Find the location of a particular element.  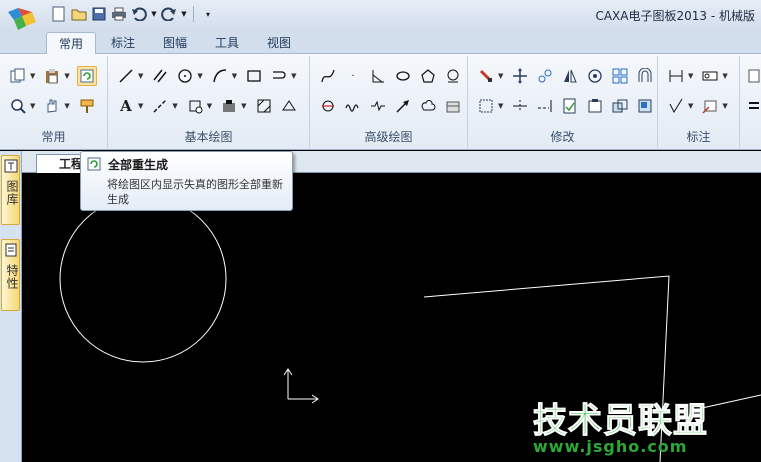

chamfer-icon is located at coordinates (595, 106).